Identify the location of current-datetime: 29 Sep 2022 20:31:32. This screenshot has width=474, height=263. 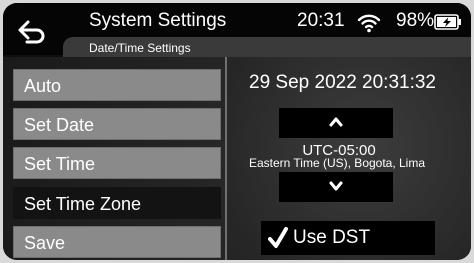
(343, 82).